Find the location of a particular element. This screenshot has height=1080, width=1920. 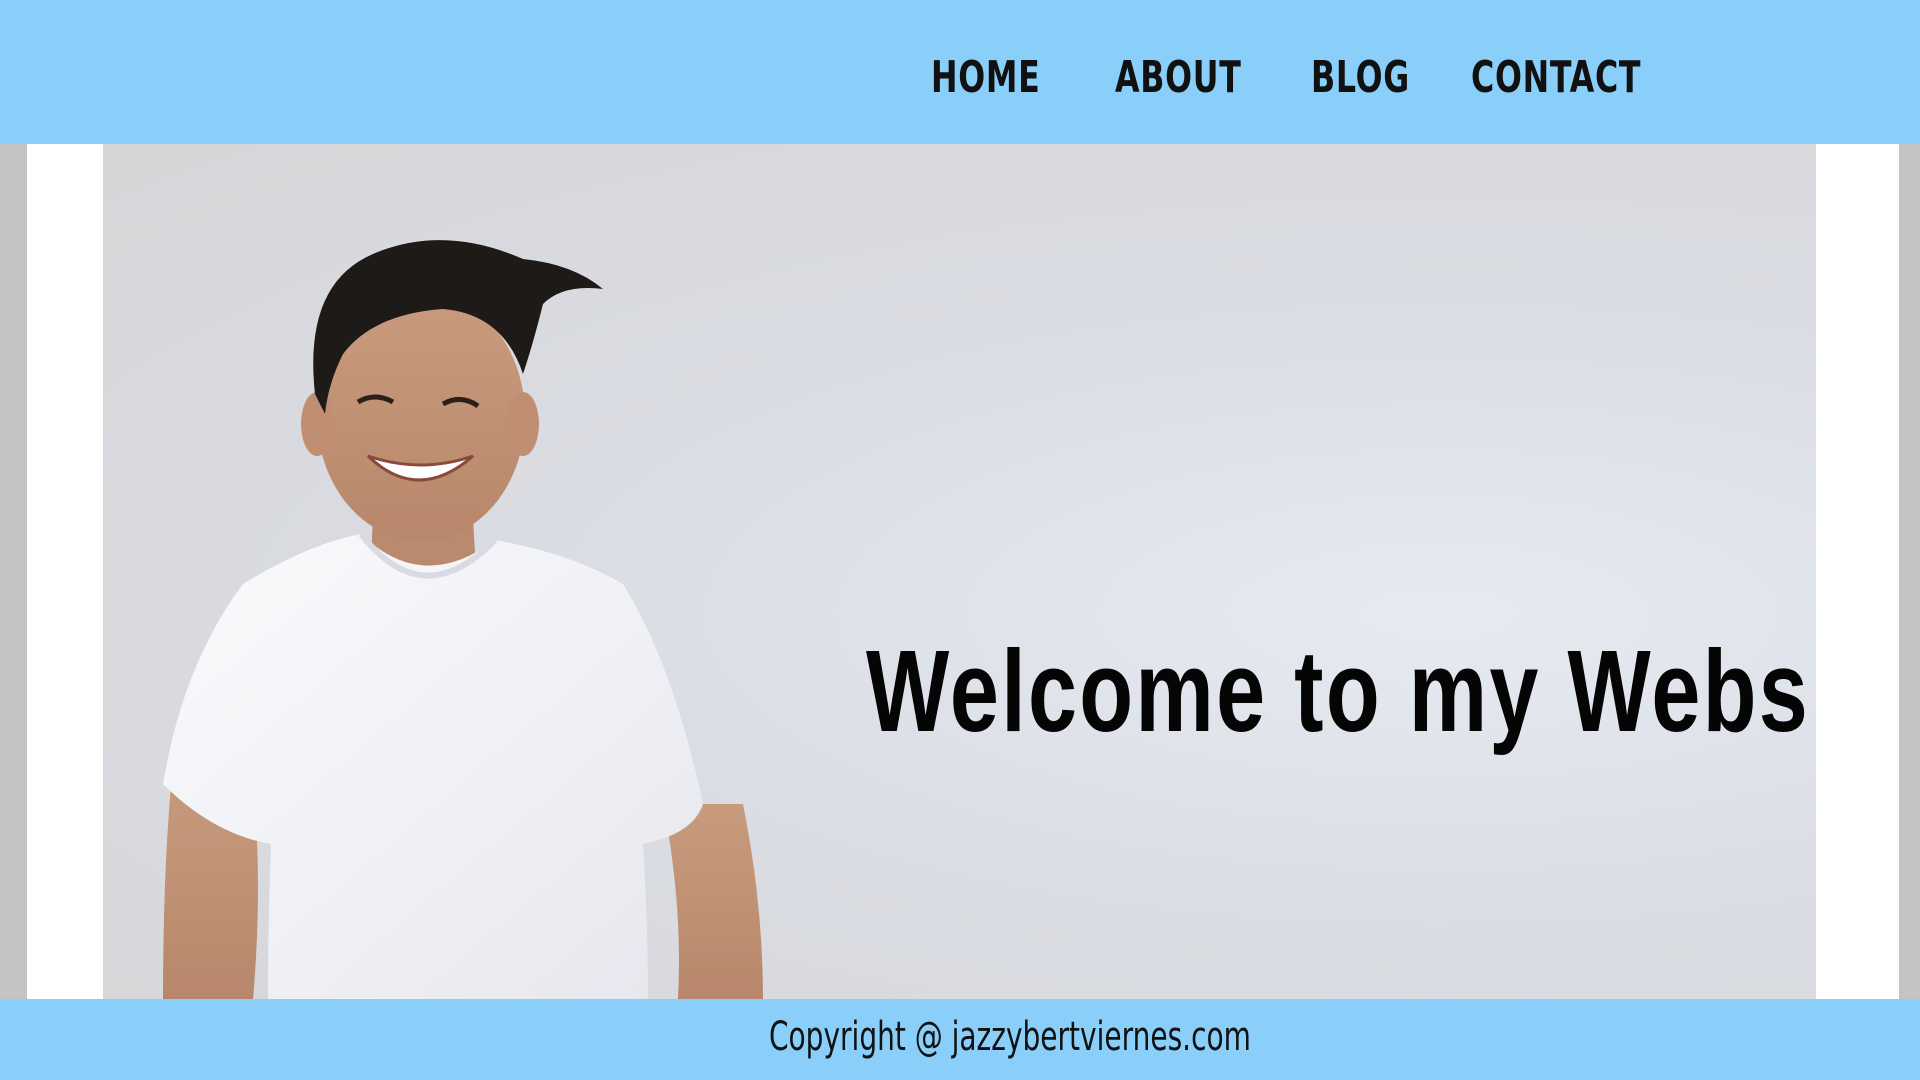

nav-contact: CONTACT is located at coordinates (1556, 77).